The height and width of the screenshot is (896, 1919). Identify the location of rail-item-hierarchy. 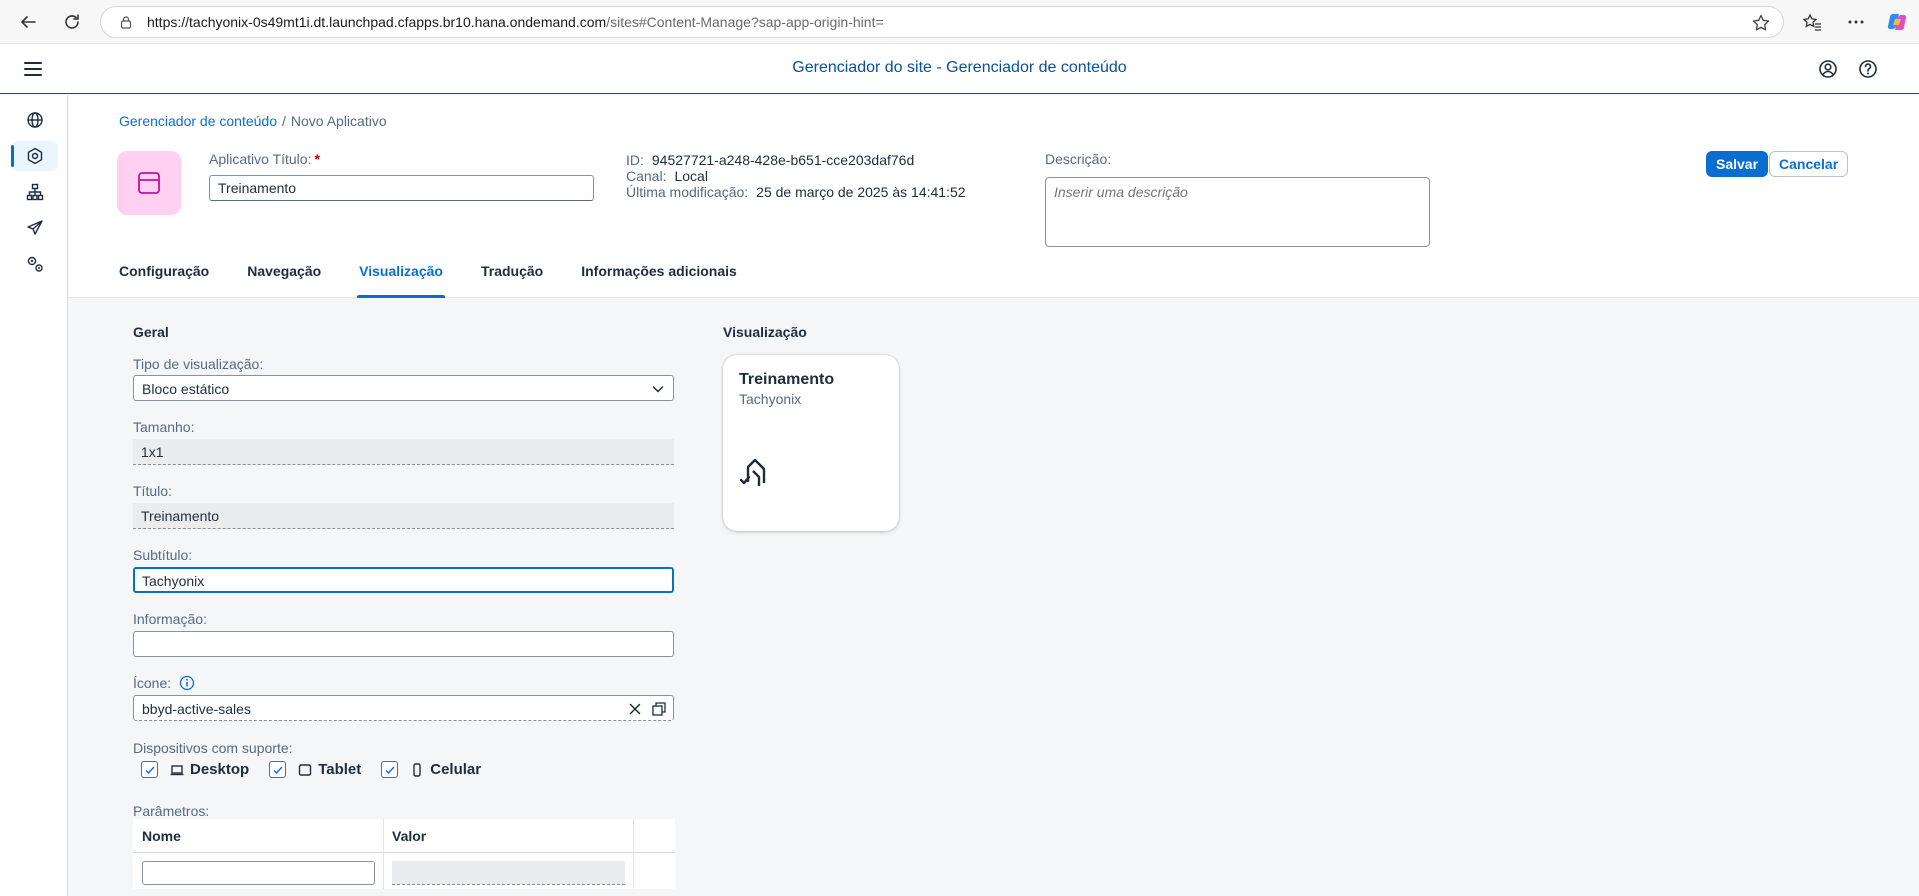
(35, 192).